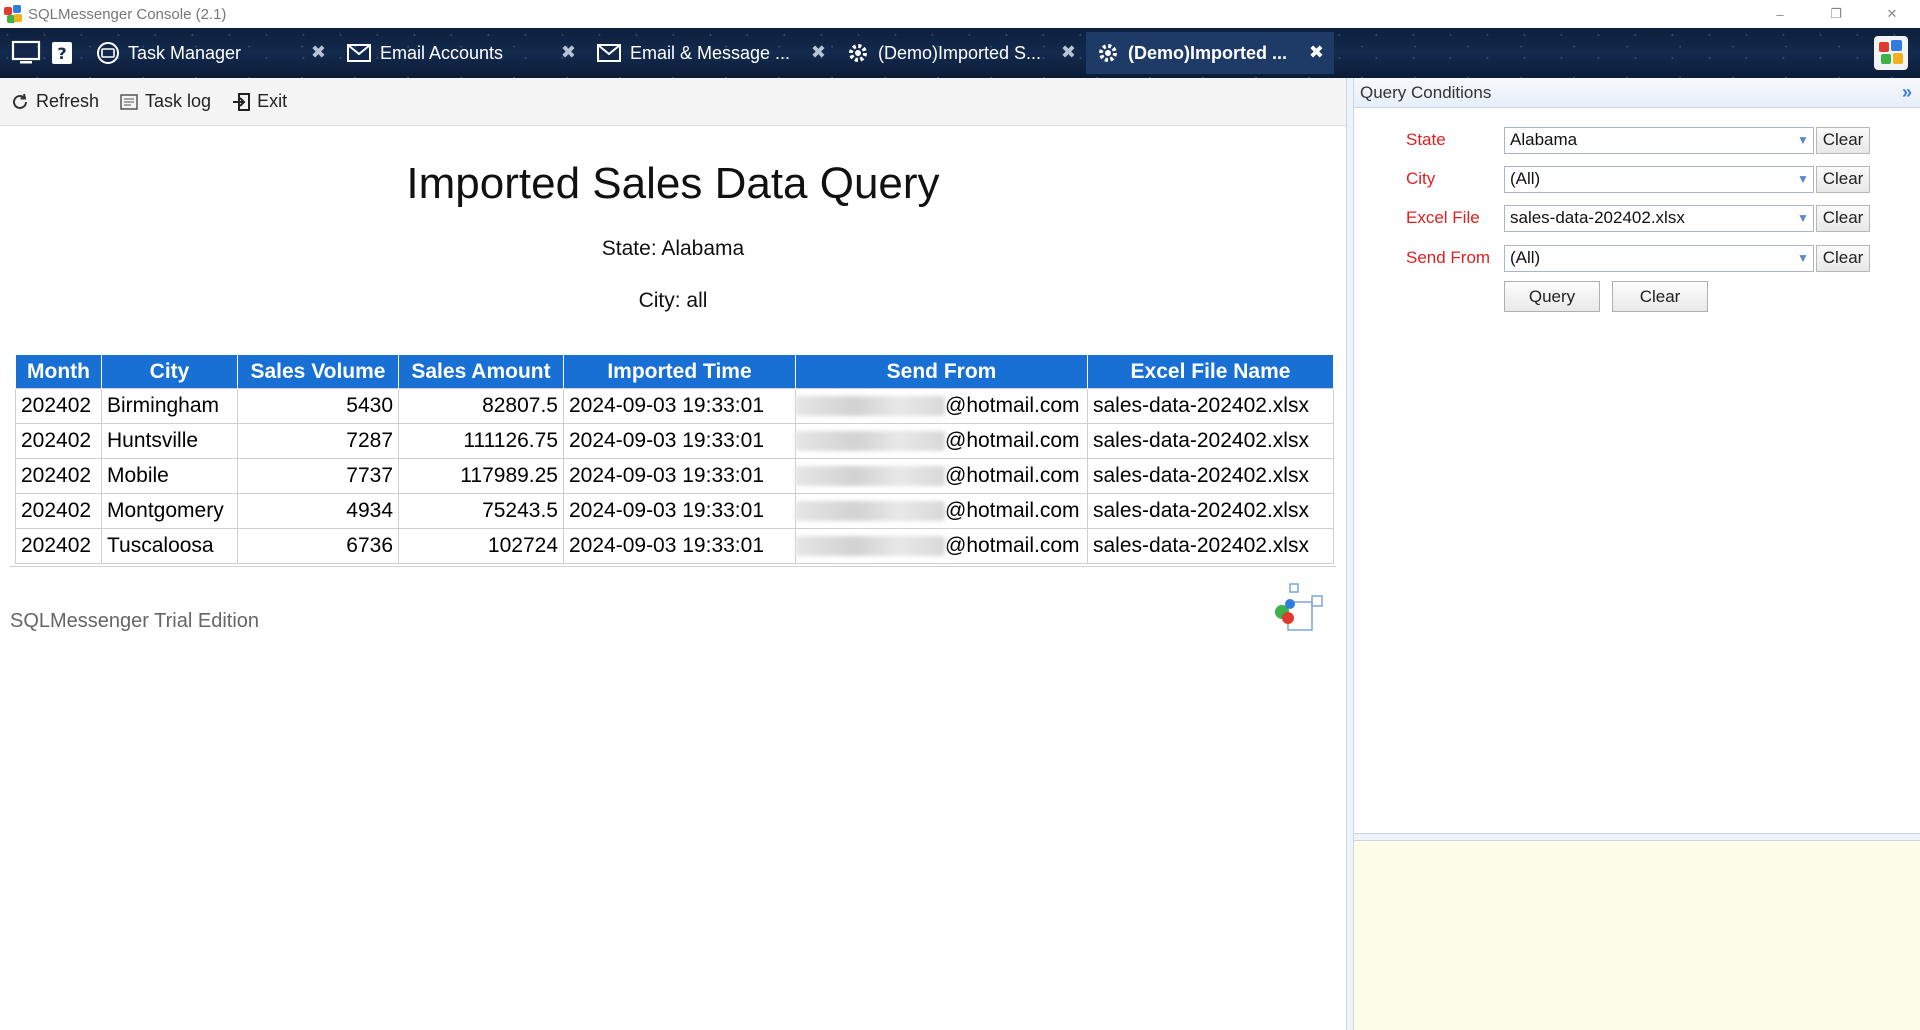  What do you see at coordinates (673, 102) in the screenshot?
I see `toolbar: Refresh Task log Exit` at bounding box center [673, 102].